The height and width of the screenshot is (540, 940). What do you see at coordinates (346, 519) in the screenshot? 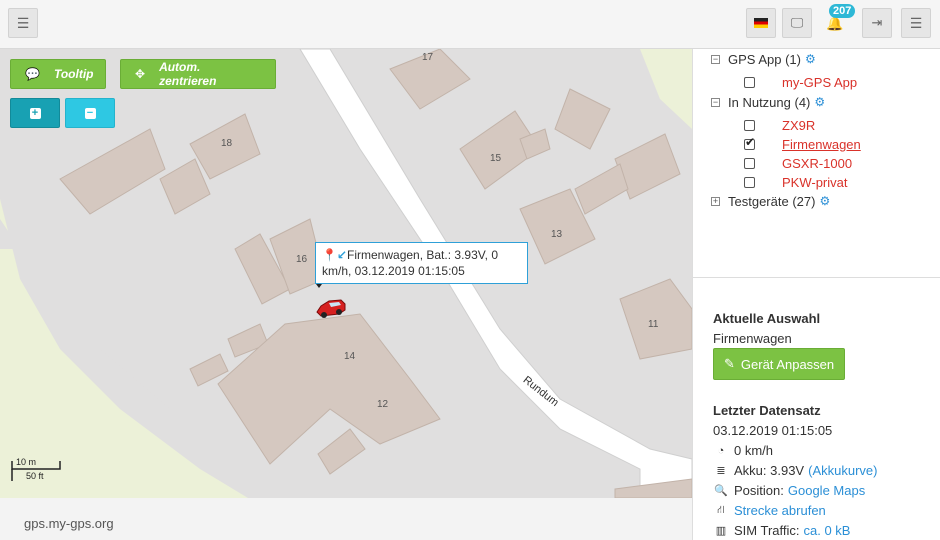
I see `map-footer: gps.my-gps.org` at bounding box center [346, 519].